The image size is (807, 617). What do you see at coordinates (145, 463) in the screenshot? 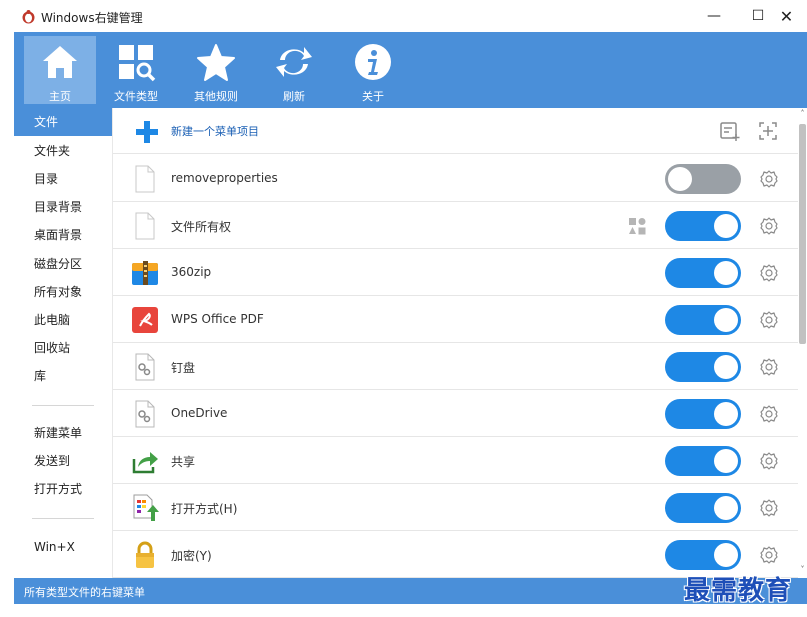
I see `share-icon` at bounding box center [145, 463].